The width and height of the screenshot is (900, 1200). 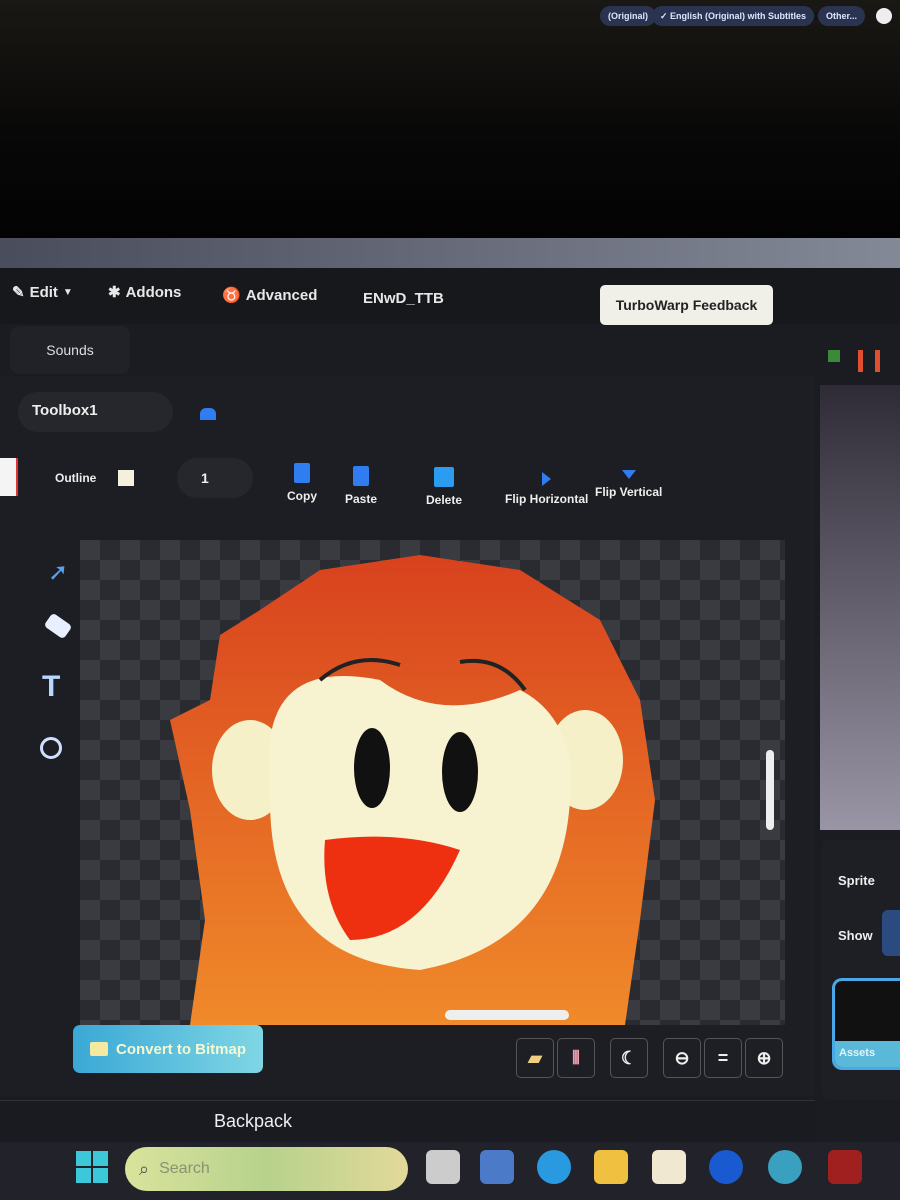 I want to click on advanced-menu: ♉ Advanced, so click(x=270, y=295).